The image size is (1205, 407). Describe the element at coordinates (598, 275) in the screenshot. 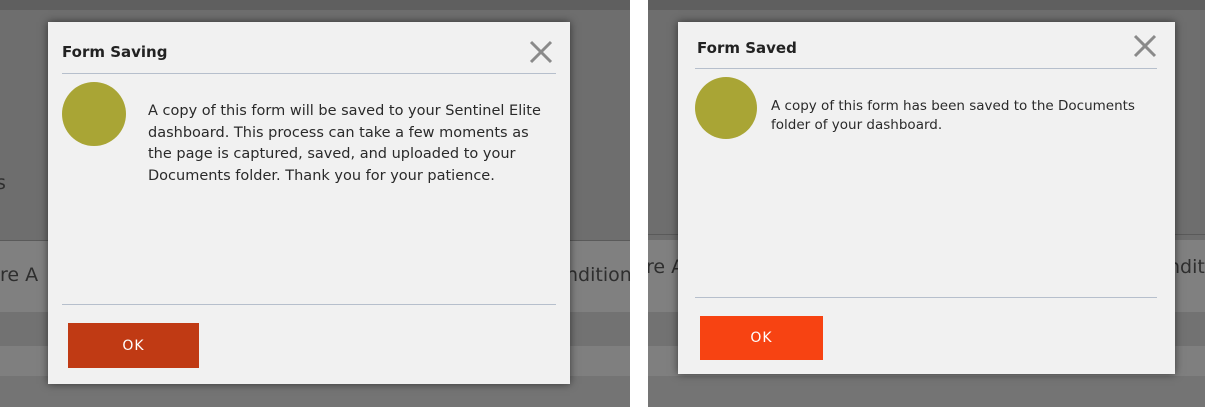

I see `background-column-label: ndition` at that location.